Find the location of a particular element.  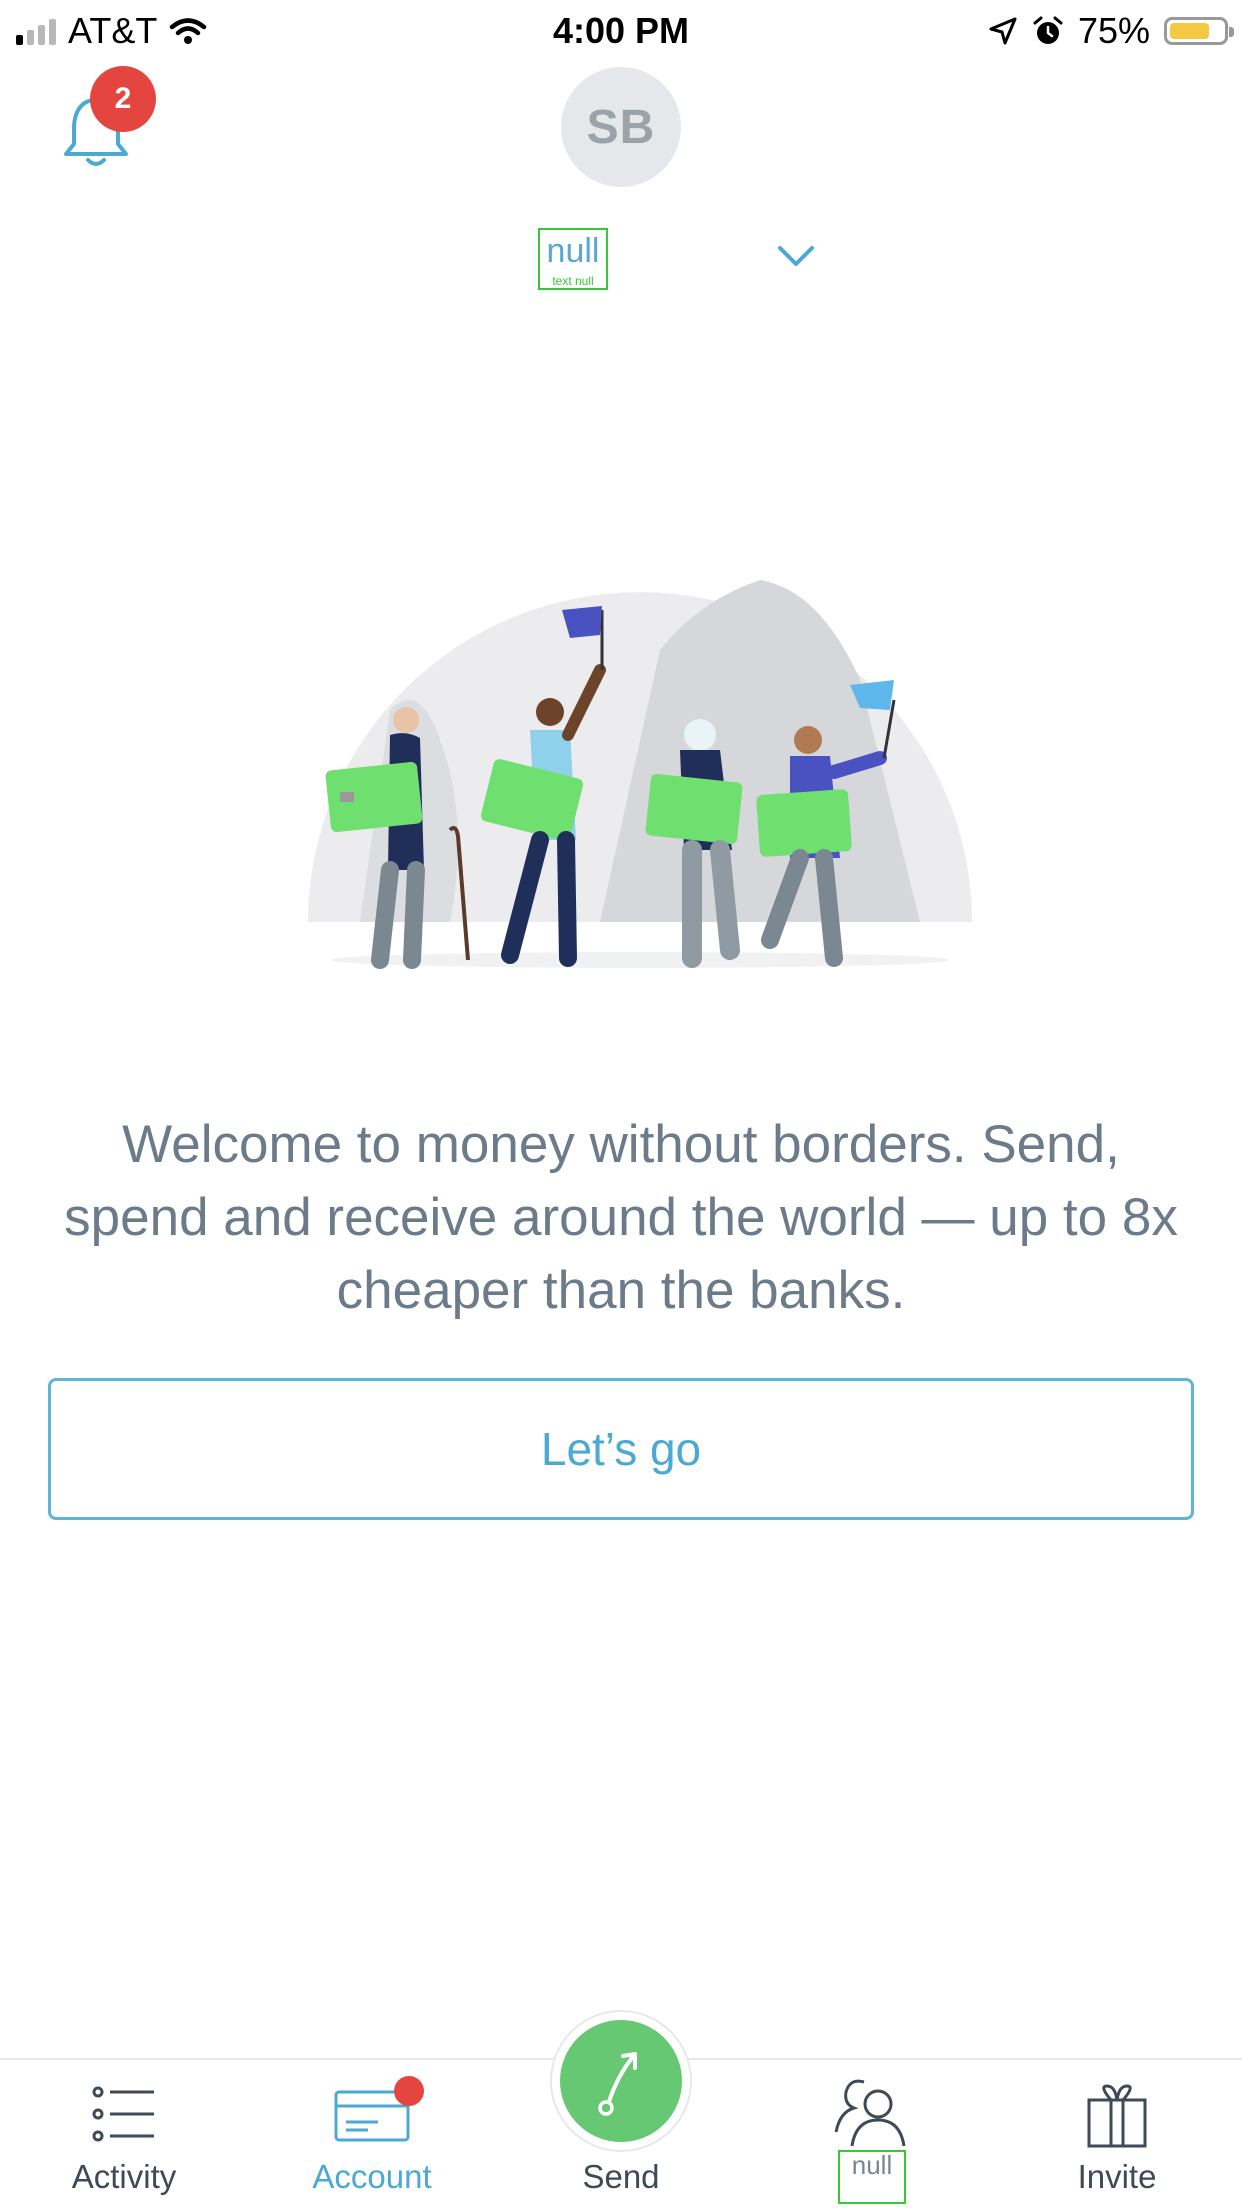

status-right: 75% is located at coordinates (1111, 31).